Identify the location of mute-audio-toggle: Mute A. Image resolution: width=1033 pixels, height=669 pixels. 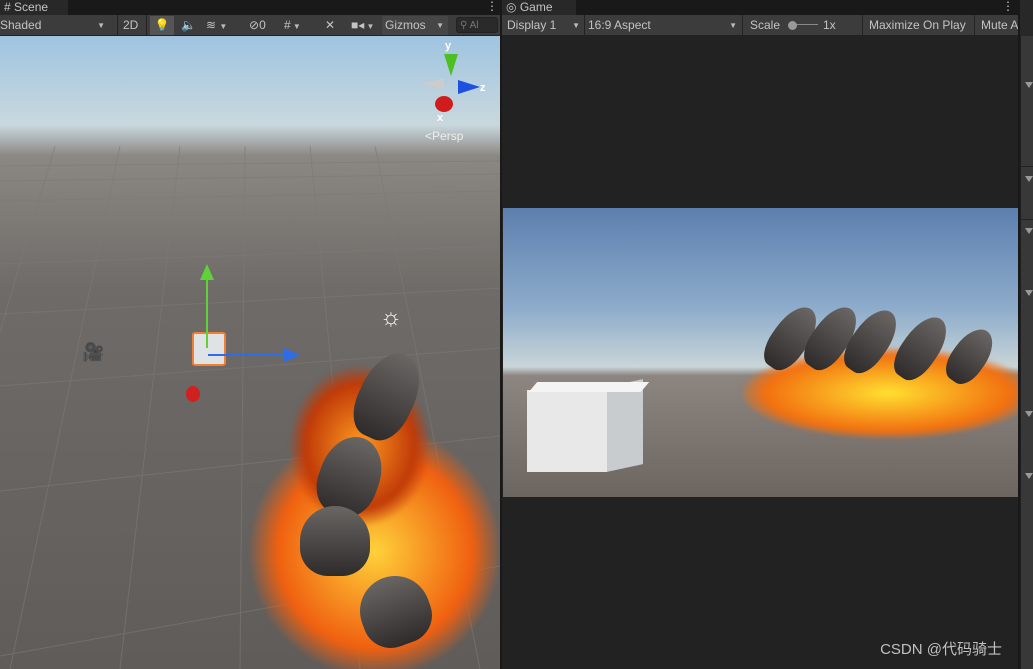
(998, 25).